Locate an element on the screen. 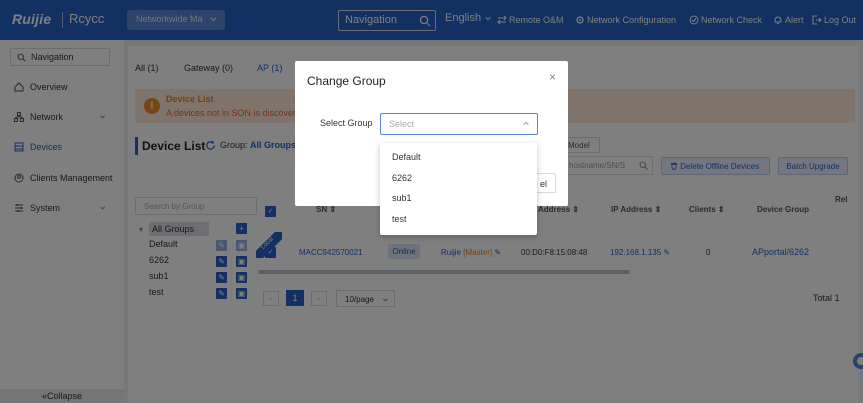 This screenshot has height=403, width=863. select-group-label: Select Group is located at coordinates (346, 123).